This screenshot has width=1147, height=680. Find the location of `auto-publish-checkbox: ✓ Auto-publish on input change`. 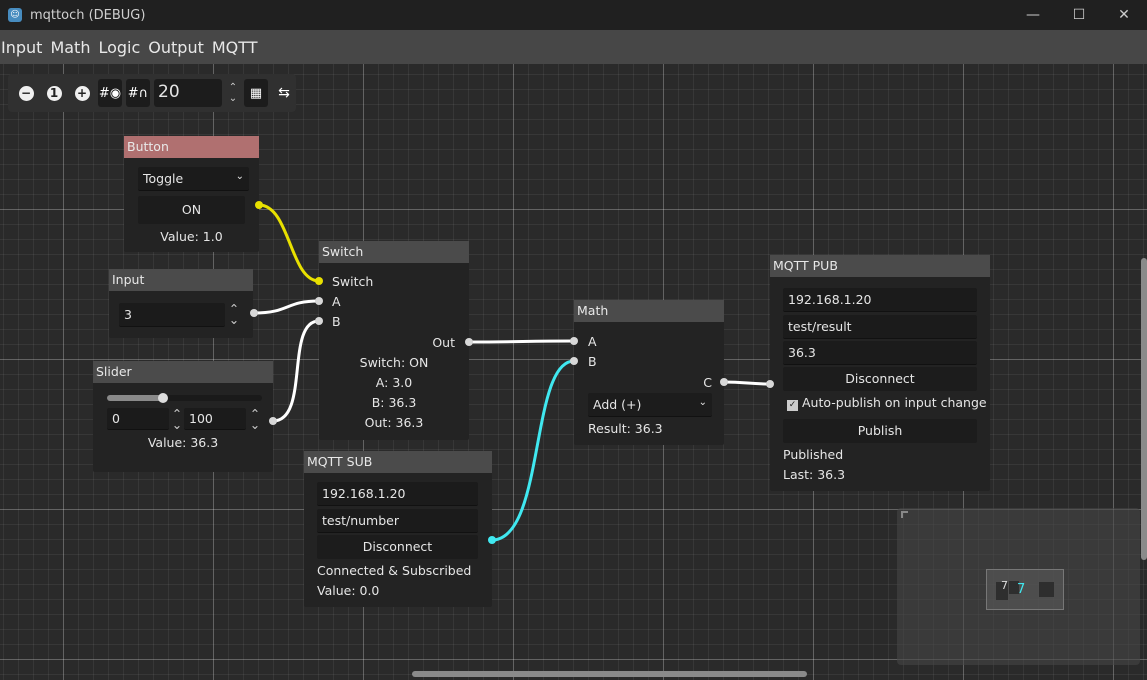

auto-publish-checkbox: ✓ Auto-publish on input change is located at coordinates (887, 403).